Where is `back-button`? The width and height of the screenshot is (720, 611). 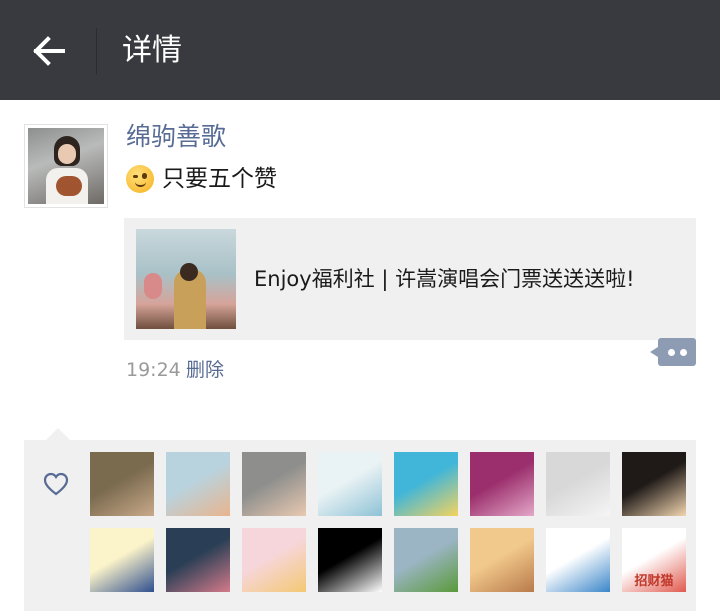
back-button is located at coordinates (49, 51).